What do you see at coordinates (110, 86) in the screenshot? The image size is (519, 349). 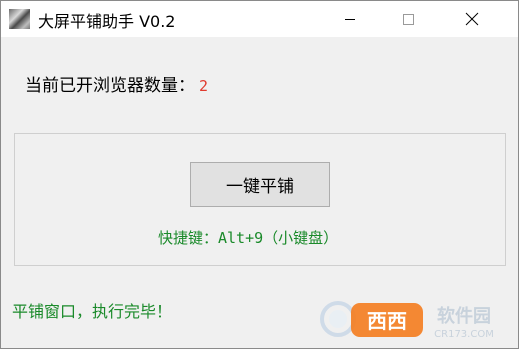 I see `browser-count-label: 当前已开浏览器数量：` at bounding box center [110, 86].